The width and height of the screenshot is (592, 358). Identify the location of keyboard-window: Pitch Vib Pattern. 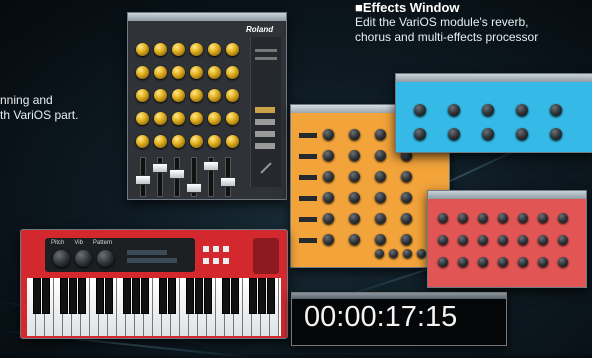
(154, 284).